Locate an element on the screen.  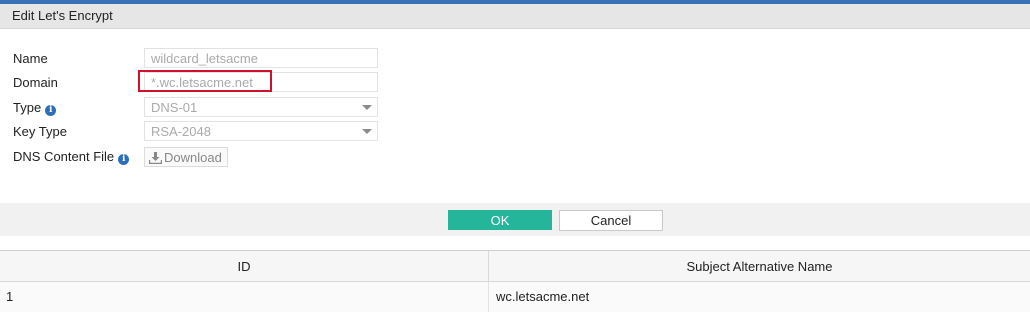
type-select: DNS-01 is located at coordinates (261, 107).